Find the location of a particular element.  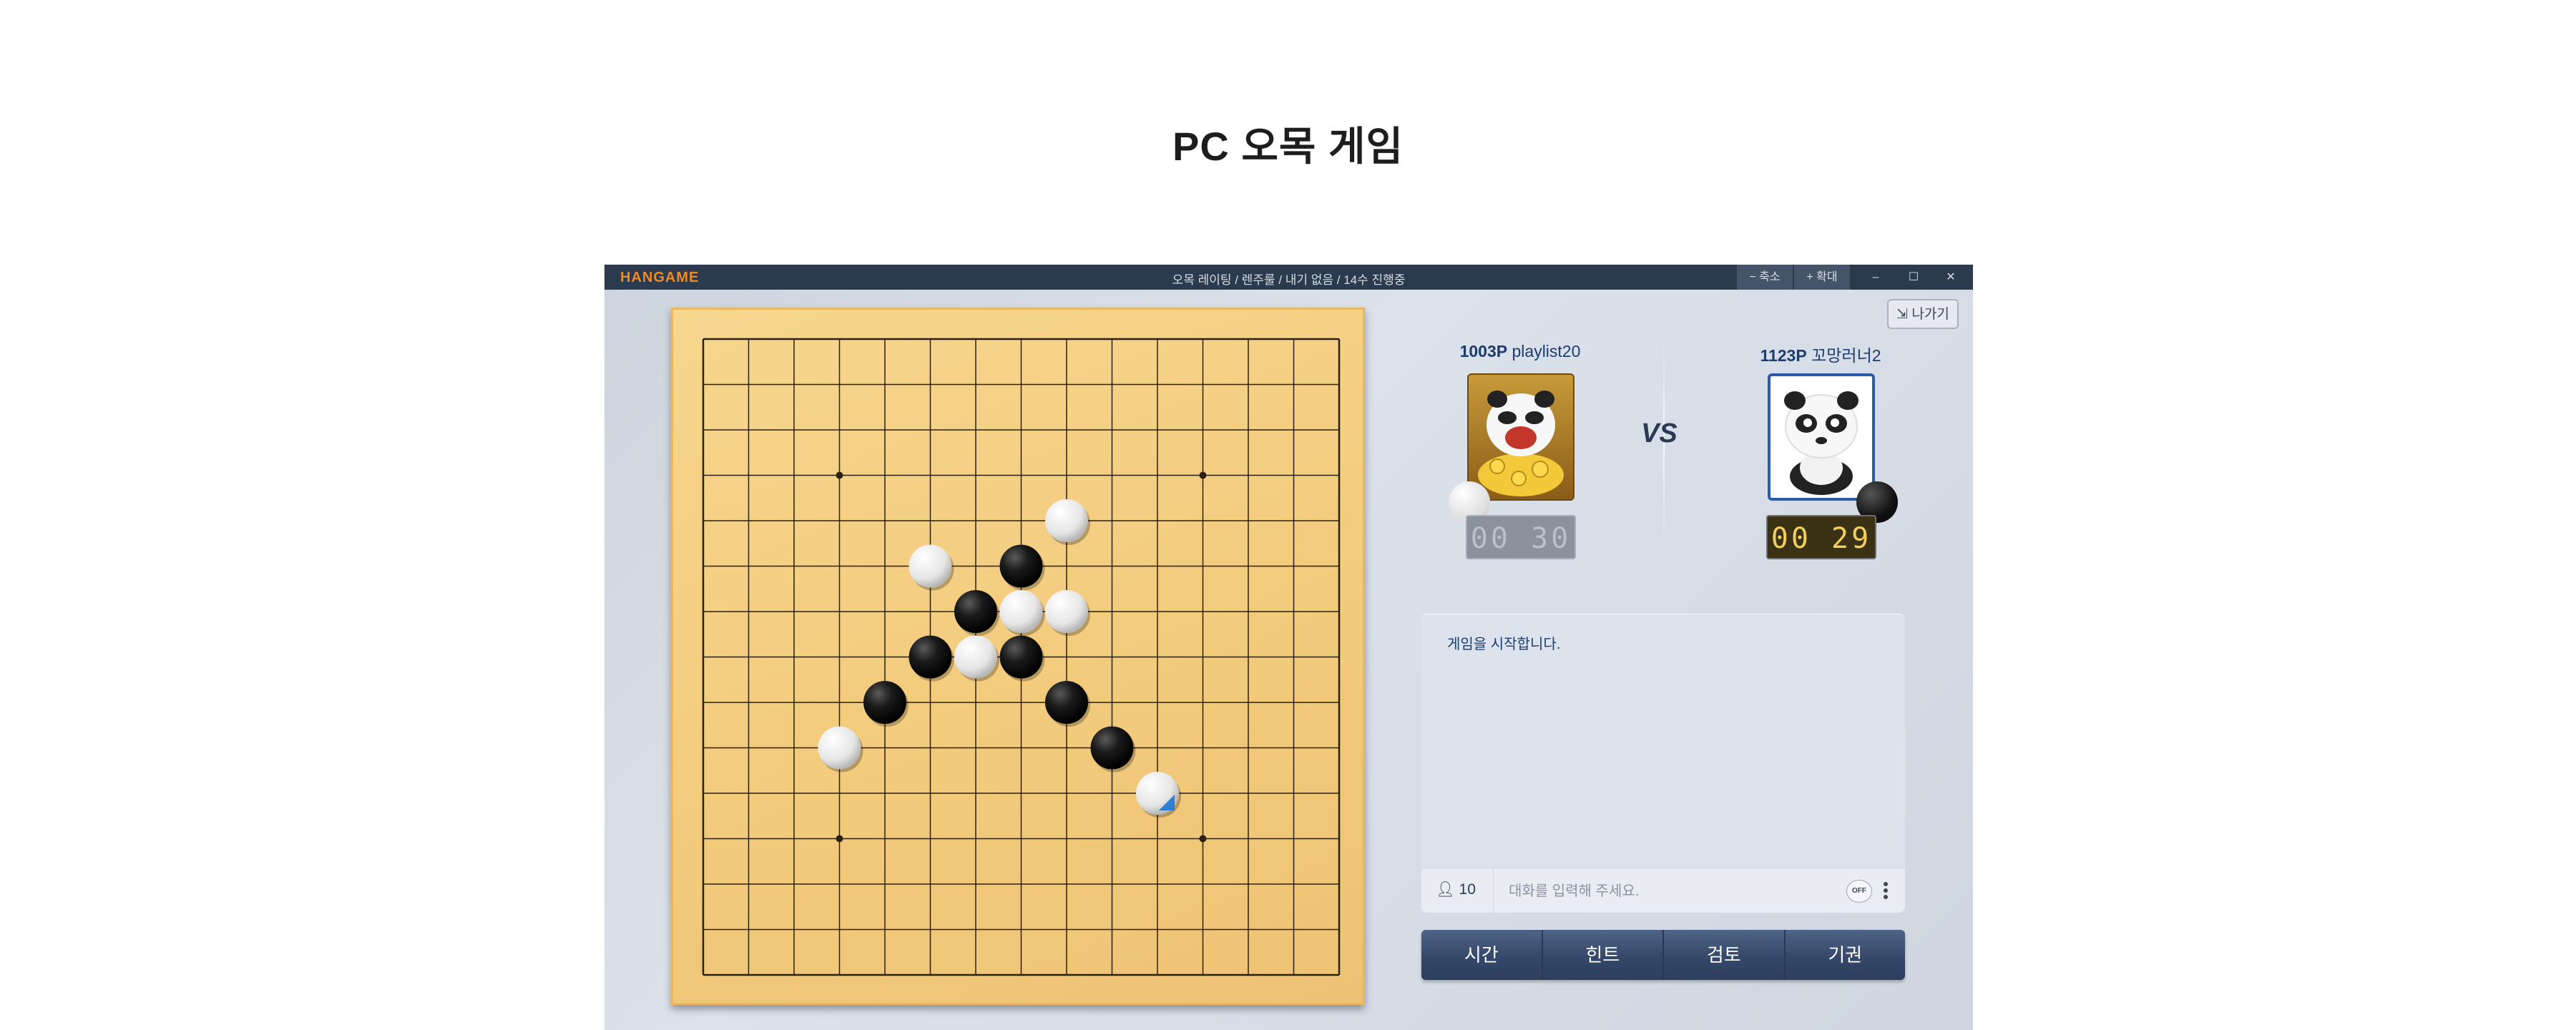

resign-button: 기권 is located at coordinates (1845, 955).